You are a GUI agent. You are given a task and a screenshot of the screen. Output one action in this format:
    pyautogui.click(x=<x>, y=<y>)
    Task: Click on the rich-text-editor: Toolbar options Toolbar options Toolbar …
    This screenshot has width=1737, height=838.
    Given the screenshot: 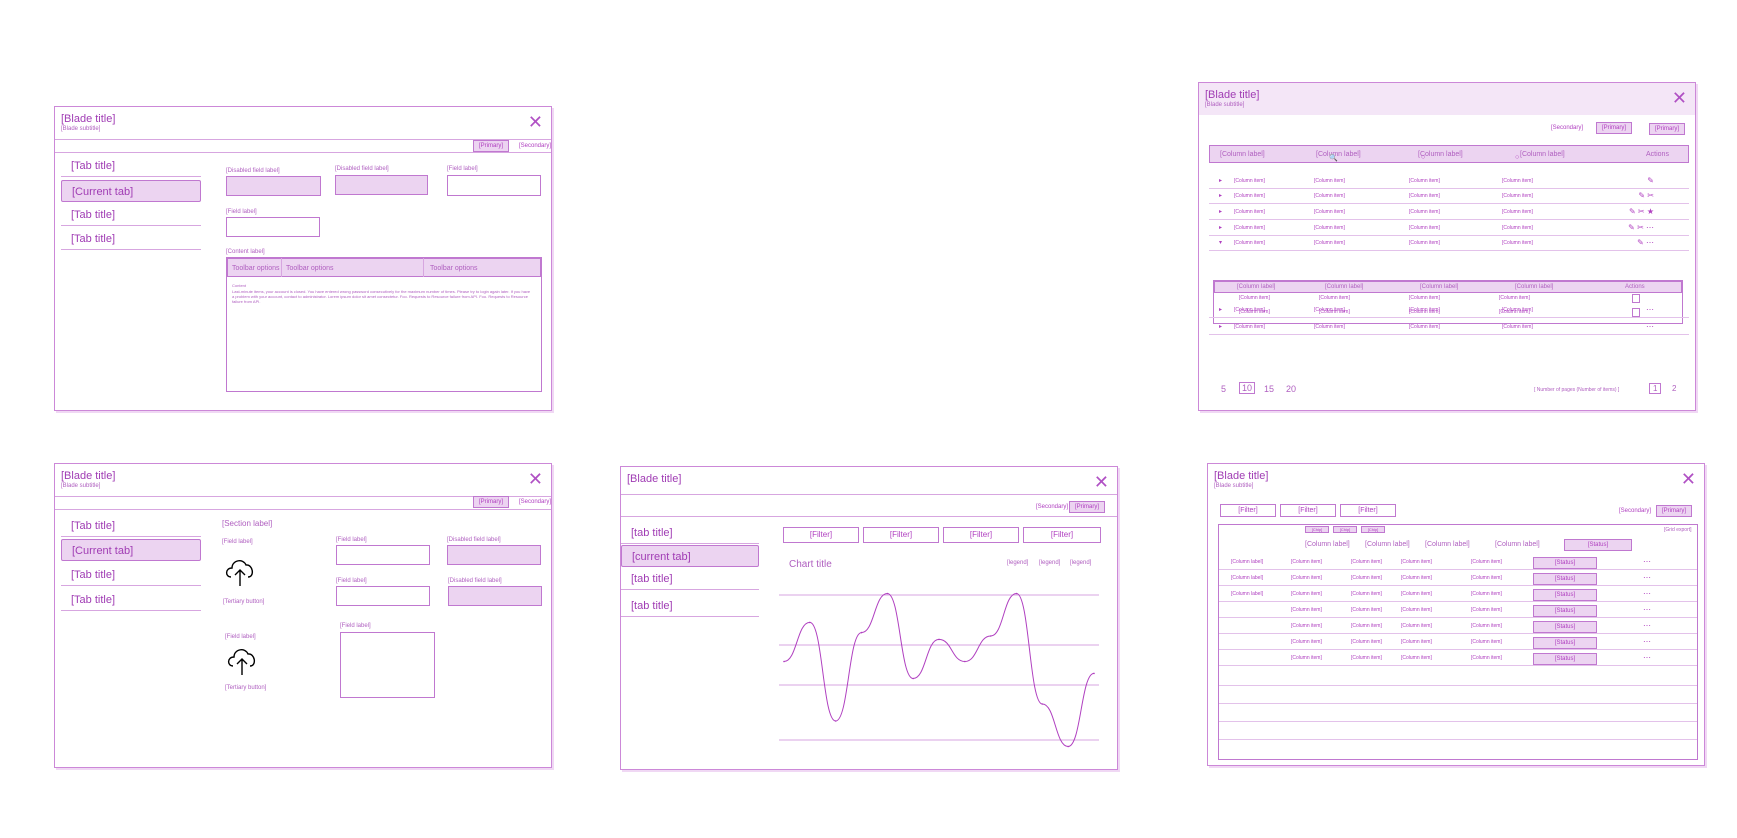 What is the action you would take?
    pyautogui.click(x=384, y=324)
    